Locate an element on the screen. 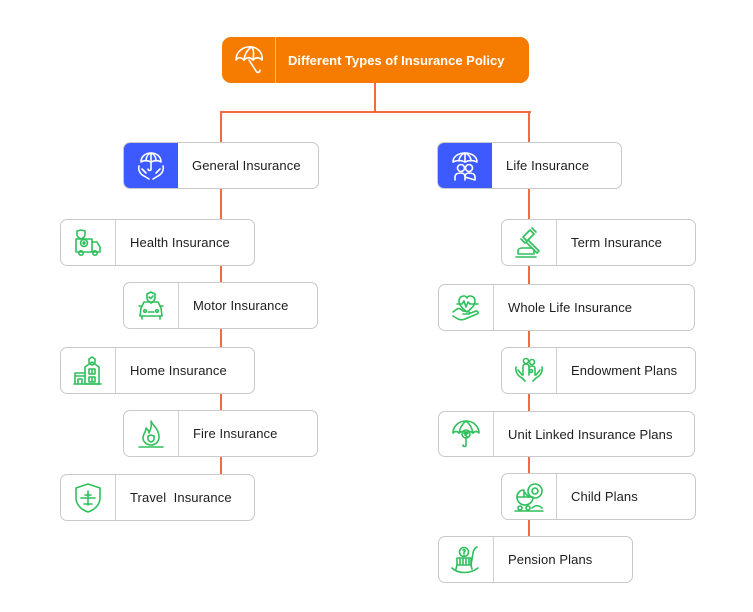 This screenshot has width=753, height=612. item-term-insurance: Term Insurance is located at coordinates (598, 242).